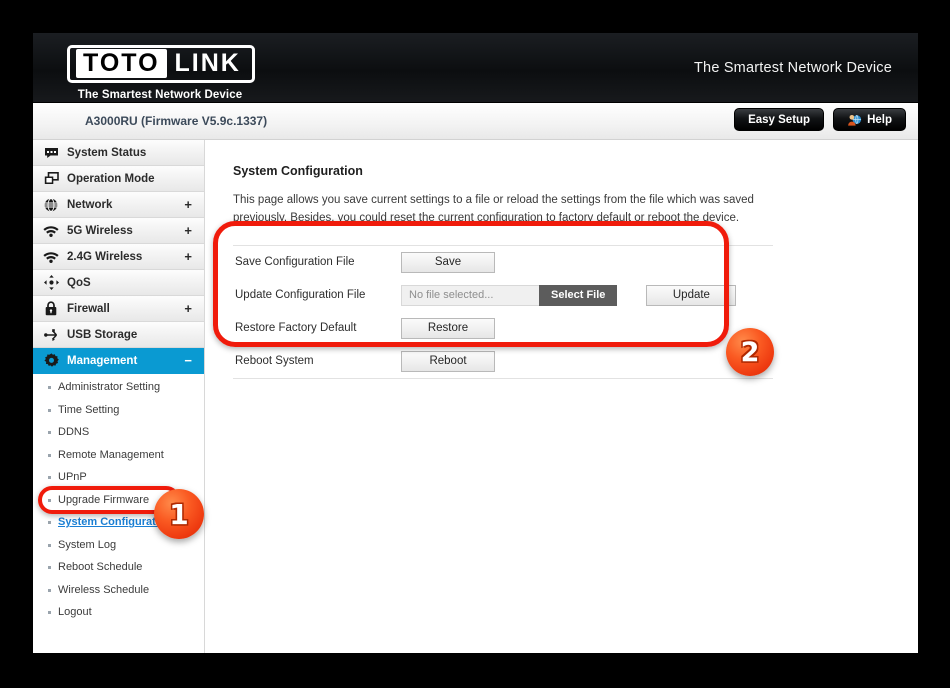 Image resolution: width=950 pixels, height=688 pixels. I want to click on gear-icon, so click(51, 361).